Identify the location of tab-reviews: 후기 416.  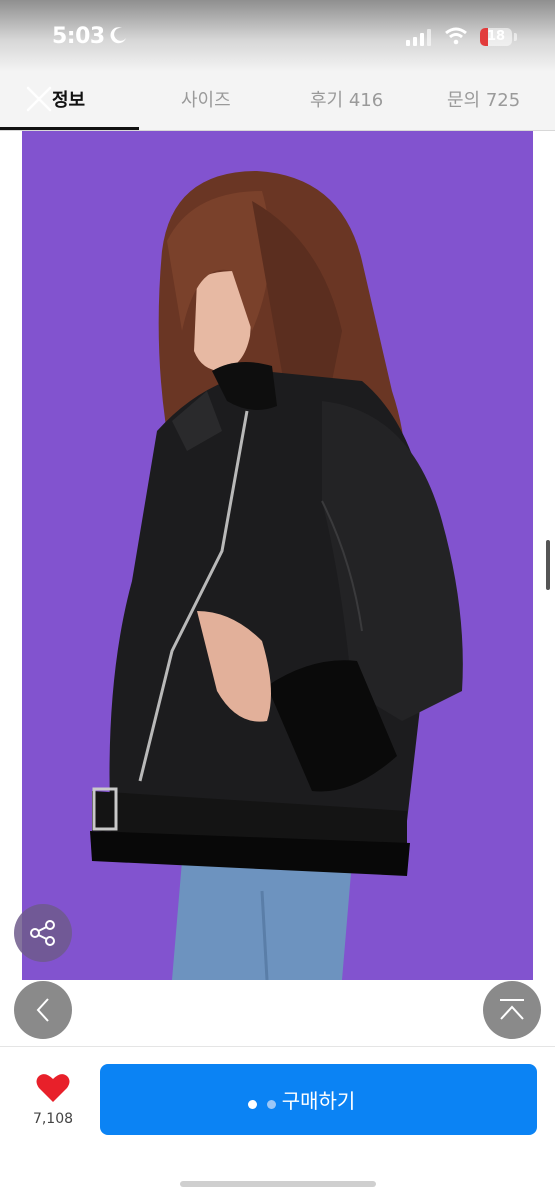
(346, 99).